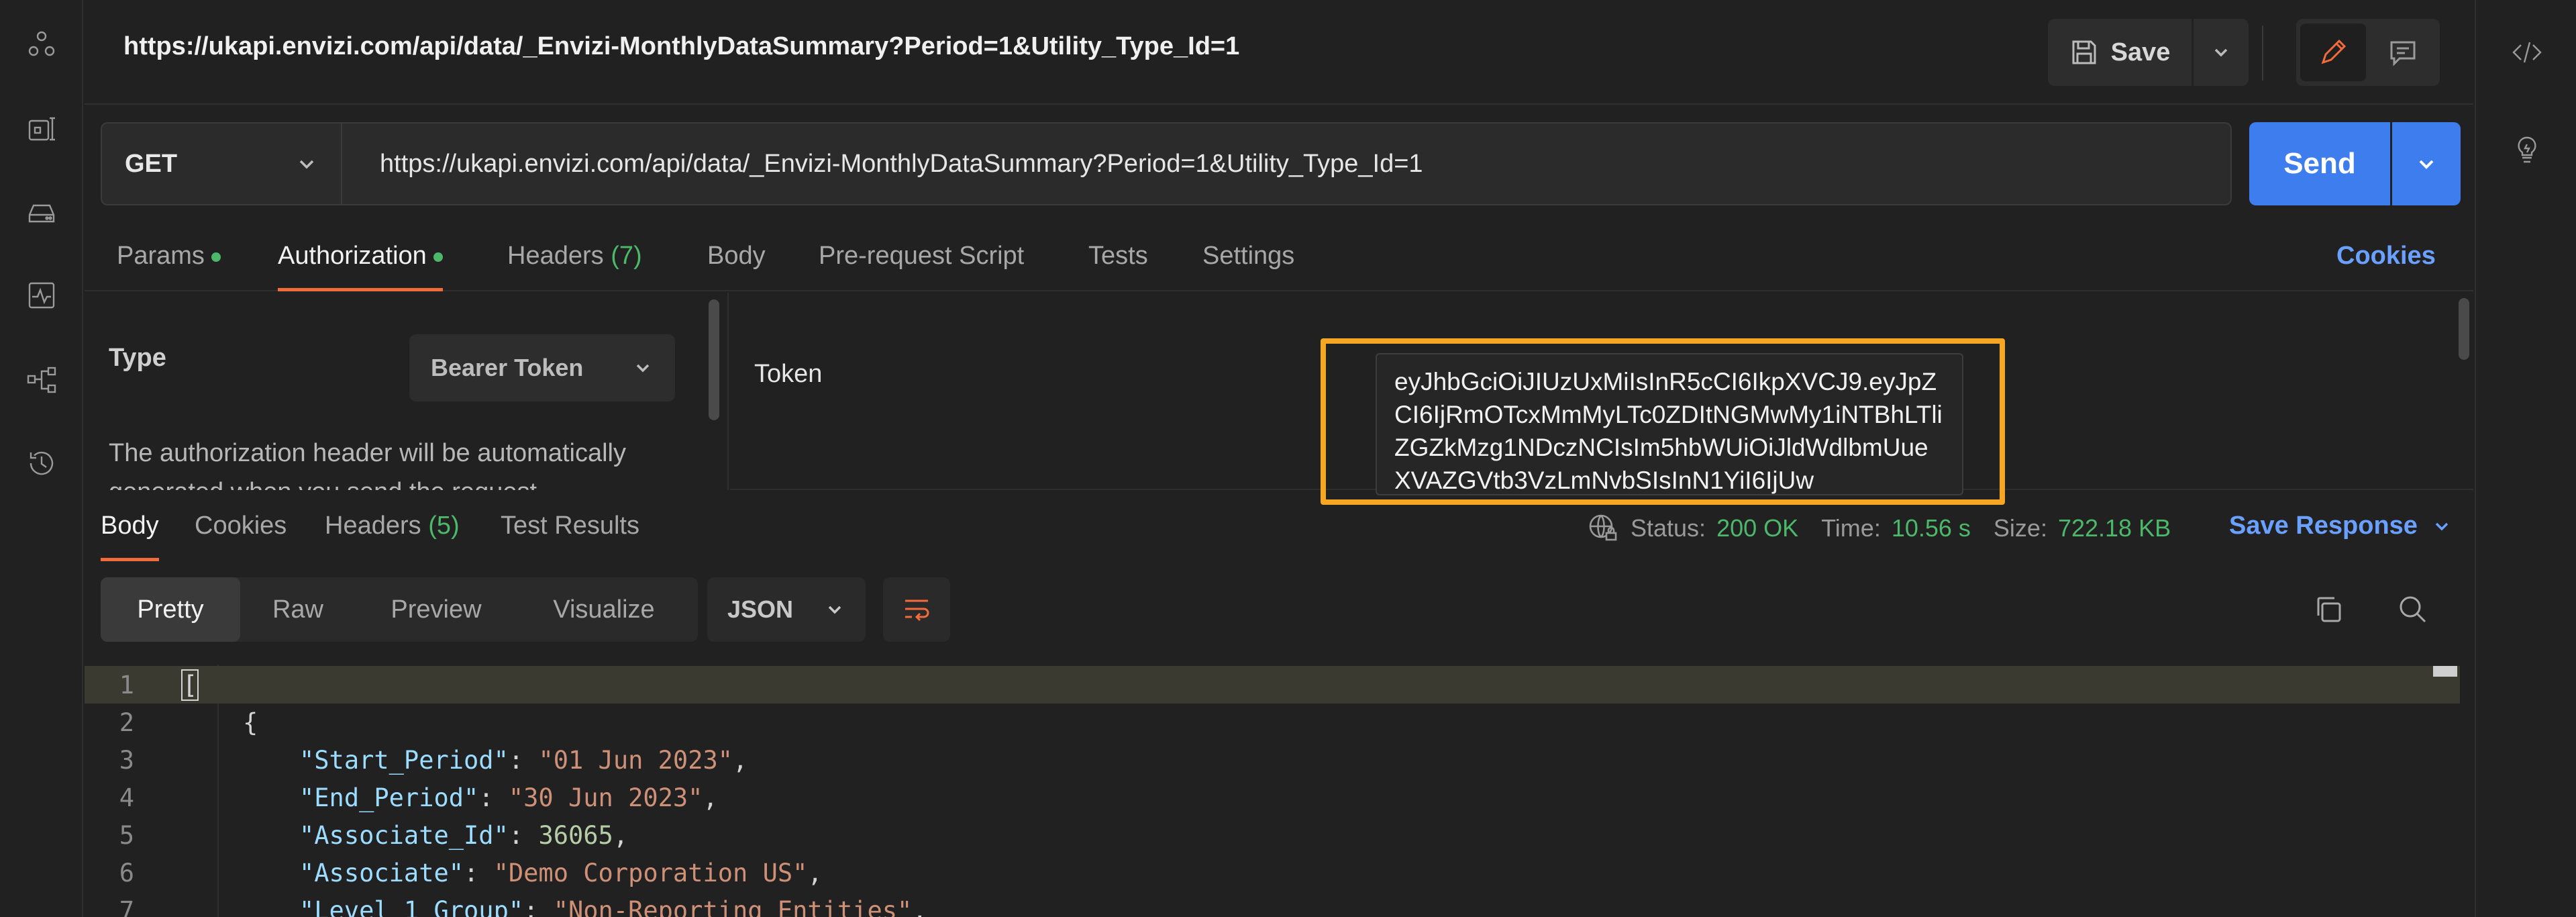  I want to click on line-number: 2, so click(126, 722).